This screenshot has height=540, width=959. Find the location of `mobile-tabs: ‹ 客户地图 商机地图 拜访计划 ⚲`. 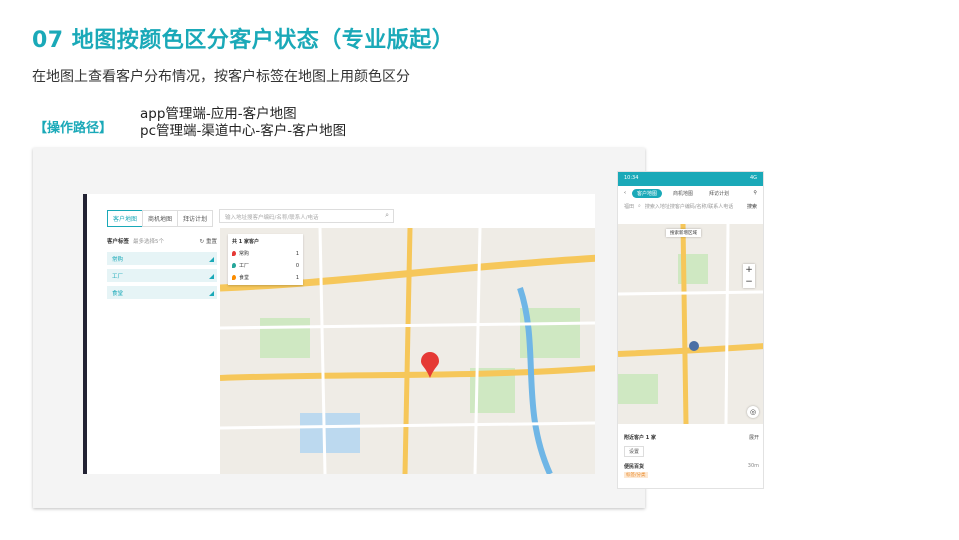

mobile-tabs: ‹ 客户地图 商机地图 拜访计划 ⚲ is located at coordinates (690, 193).